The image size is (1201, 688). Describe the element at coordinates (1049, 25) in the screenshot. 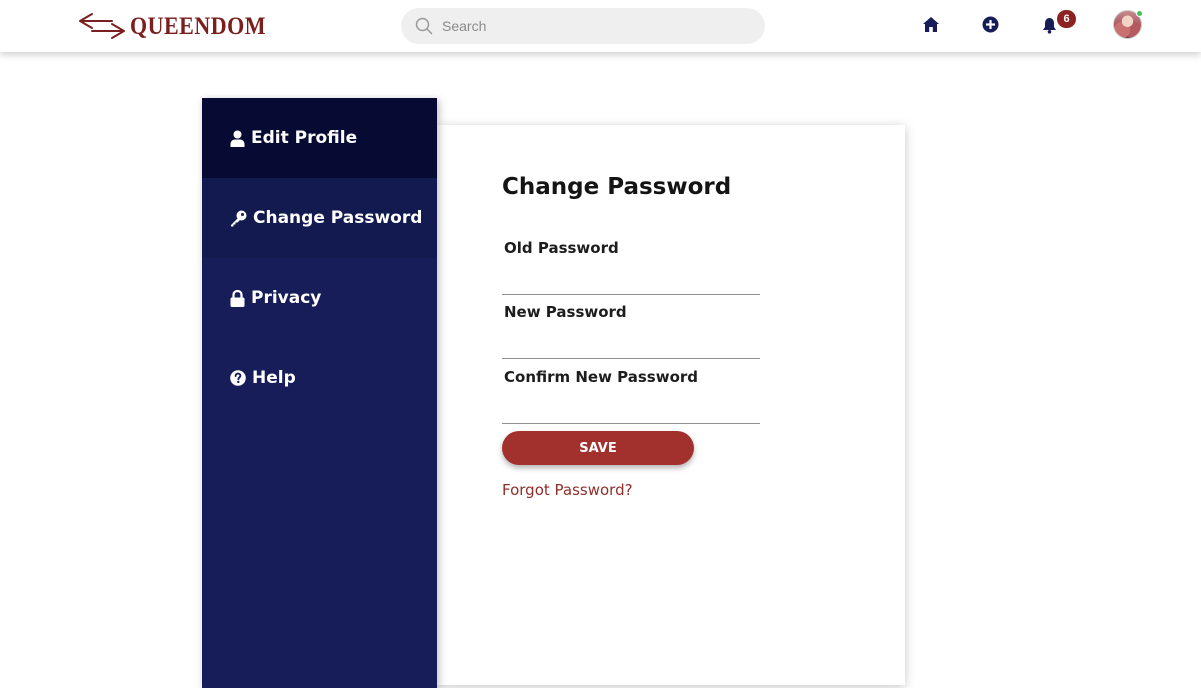

I see `bell-icon` at that location.